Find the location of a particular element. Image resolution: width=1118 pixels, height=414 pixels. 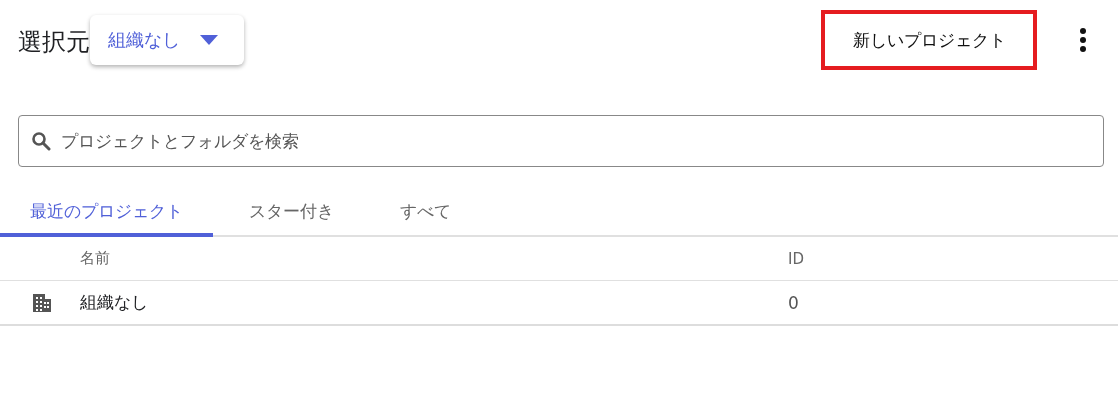

search-icon is located at coordinates (41, 141).